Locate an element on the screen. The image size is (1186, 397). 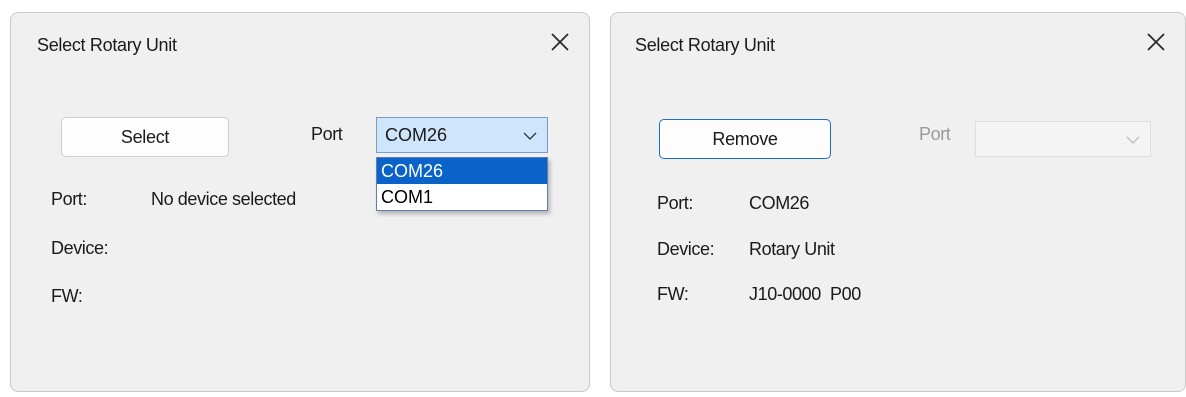
fw-info-value: J10-0000 P00 is located at coordinates (805, 294).